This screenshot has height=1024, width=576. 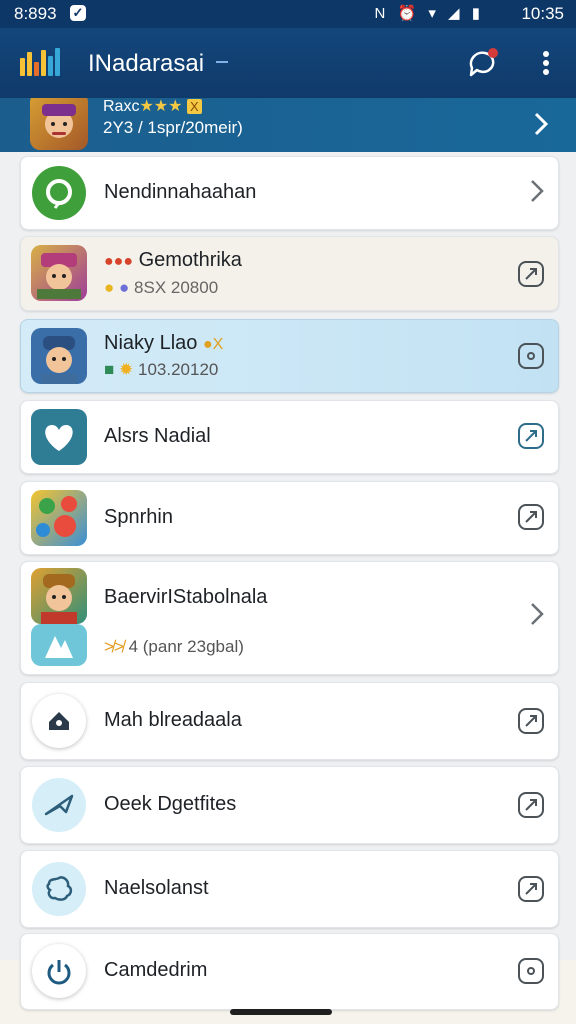 I want to click on app-logo-icon, so click(x=40, y=62).